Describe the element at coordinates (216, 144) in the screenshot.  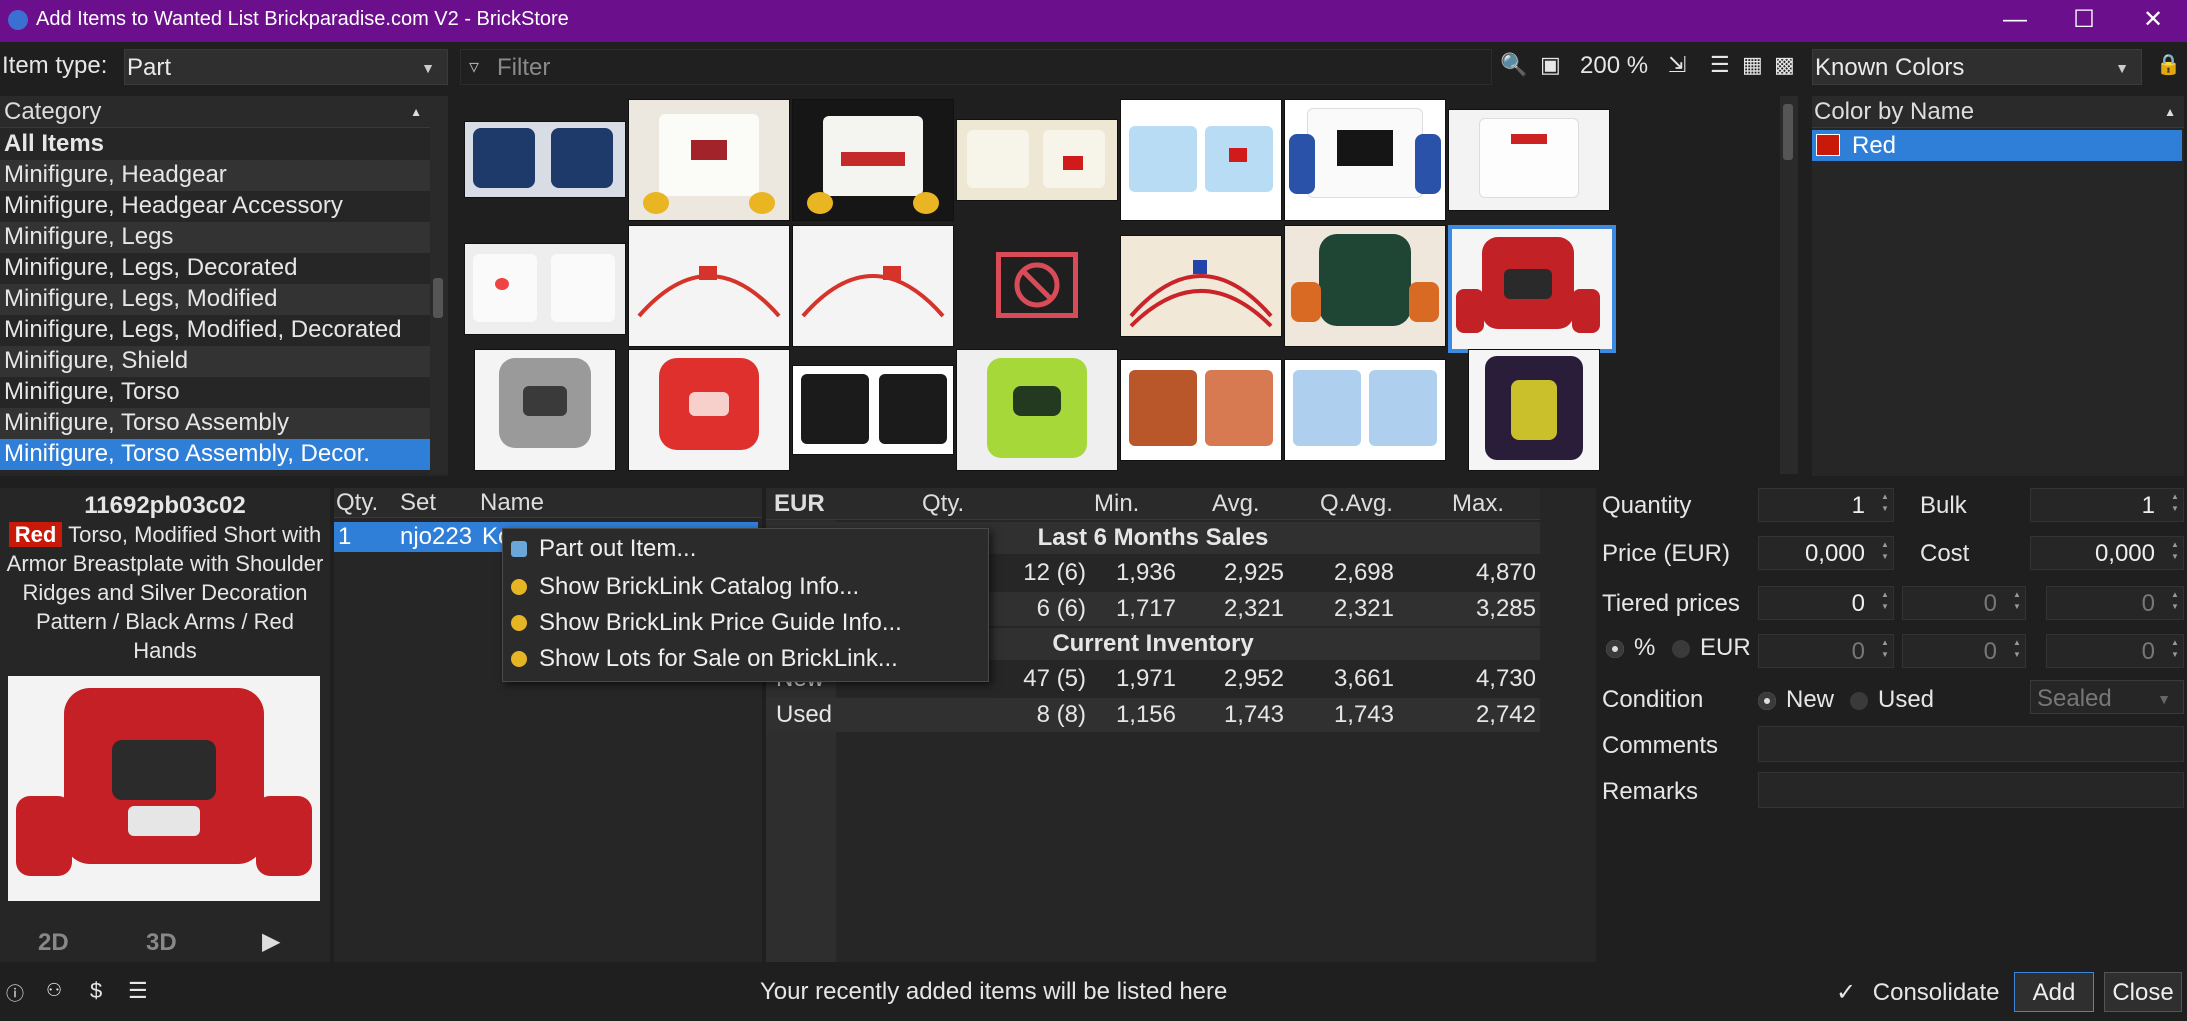
I see `category-item: All Items` at that location.